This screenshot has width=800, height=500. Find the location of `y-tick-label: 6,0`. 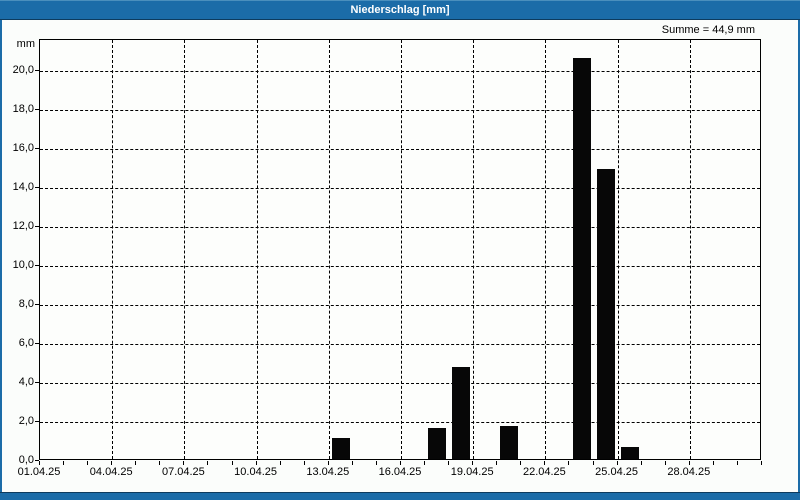

y-tick-label: 6,0 is located at coordinates (26, 343).